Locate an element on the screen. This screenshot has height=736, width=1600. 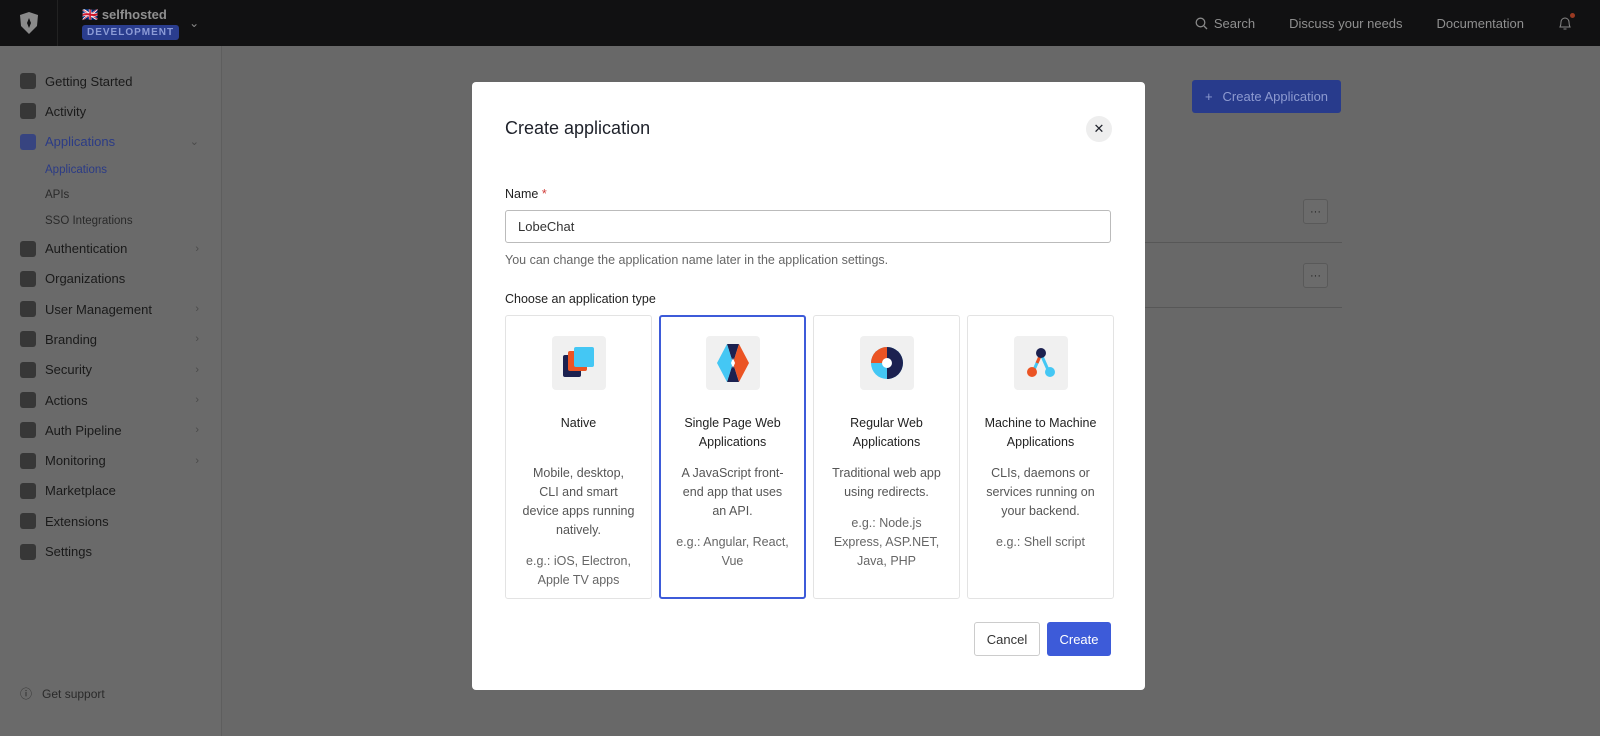
get-support-link: ⓘ Get support is located at coordinates (62, 693).